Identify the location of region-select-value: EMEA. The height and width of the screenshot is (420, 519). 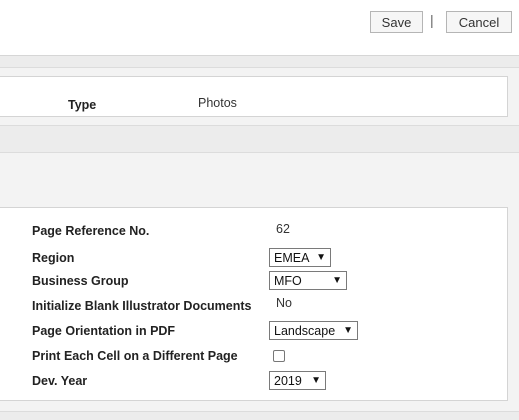
(292, 257).